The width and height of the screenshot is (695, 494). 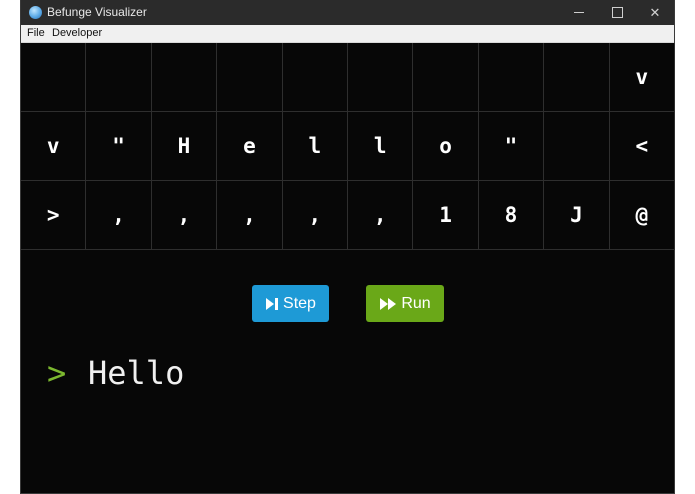 I want to click on menu-bar: File Developer, so click(x=347, y=34).